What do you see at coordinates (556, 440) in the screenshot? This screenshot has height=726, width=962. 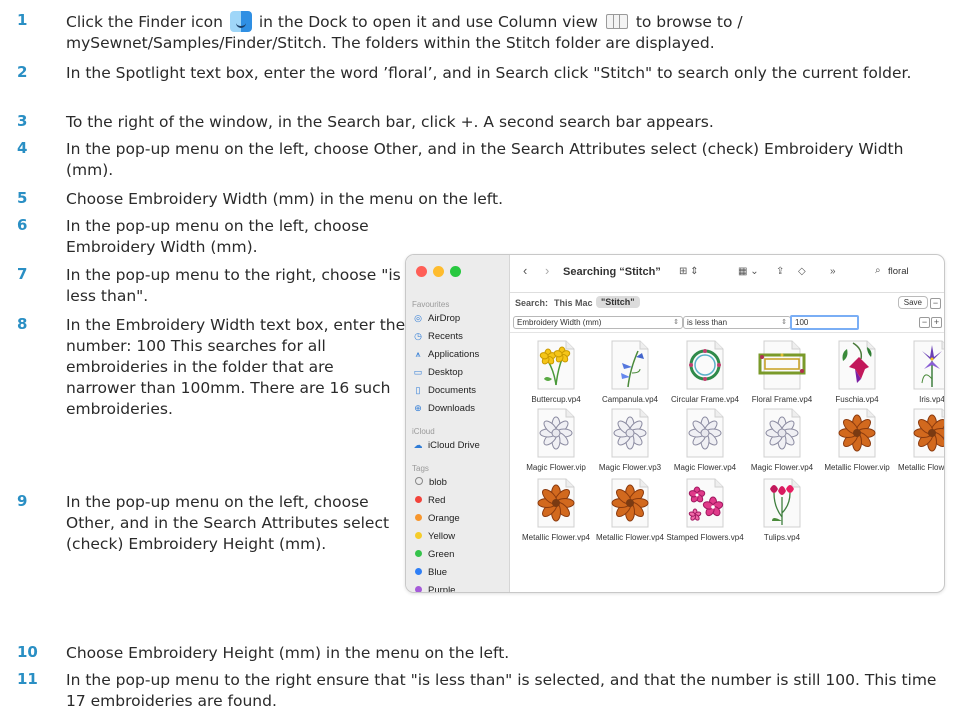 I see `file-item: Magic Flower.vip` at bounding box center [556, 440].